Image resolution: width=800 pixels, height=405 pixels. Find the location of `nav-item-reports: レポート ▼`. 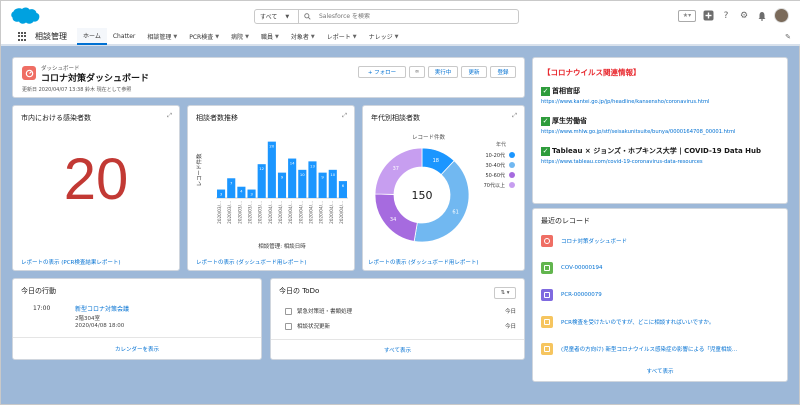

nav-item-reports: レポート ▼ is located at coordinates (342, 36).